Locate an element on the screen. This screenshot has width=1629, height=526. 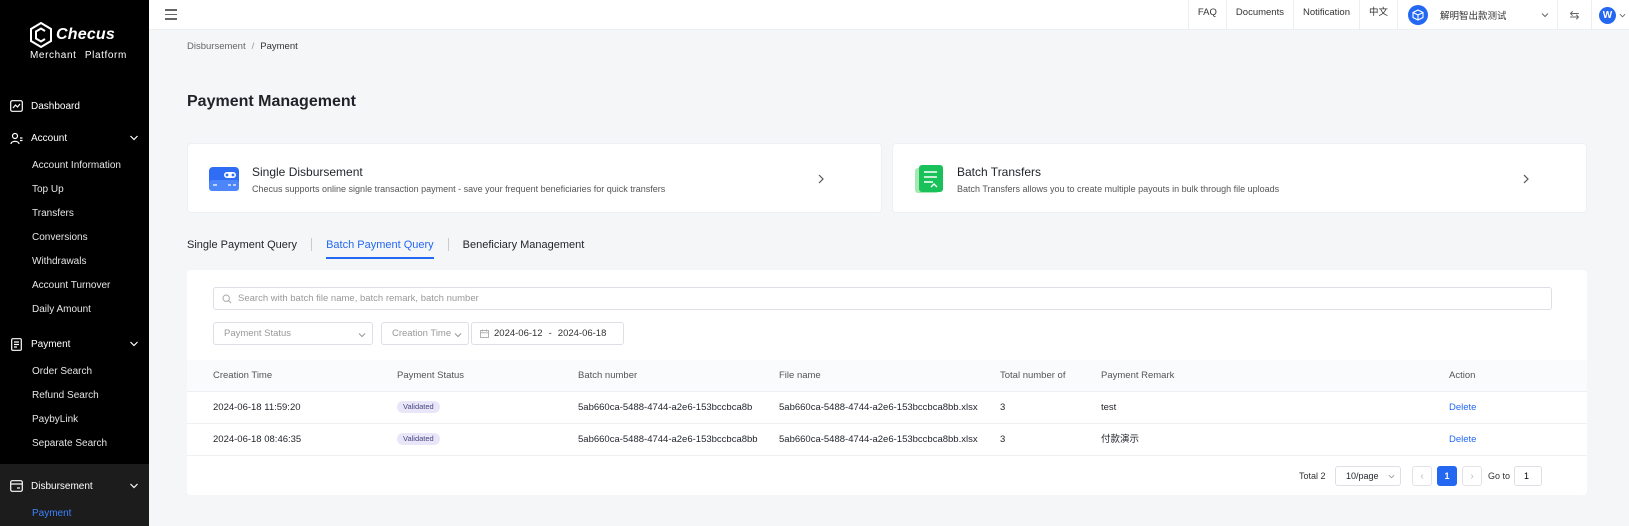
goto-page-input is located at coordinates (1528, 476).